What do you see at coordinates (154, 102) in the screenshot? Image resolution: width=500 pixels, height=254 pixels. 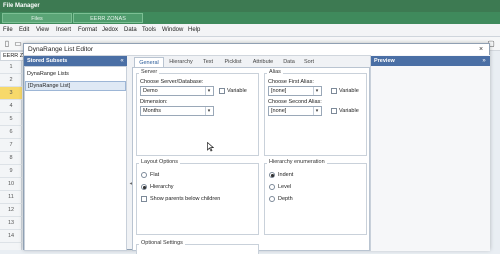 I see `dimension-label: Dimension:` at bounding box center [154, 102].